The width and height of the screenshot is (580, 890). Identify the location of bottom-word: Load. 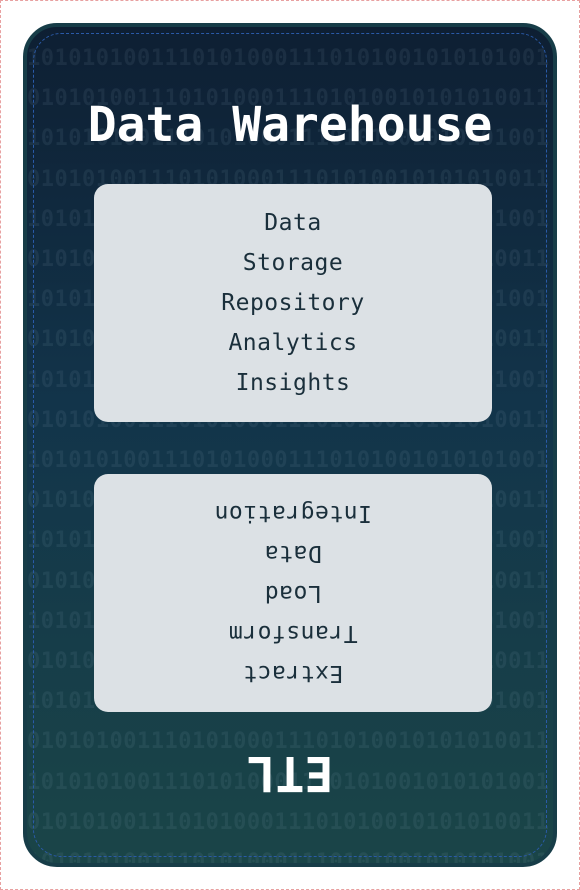
(293, 593).